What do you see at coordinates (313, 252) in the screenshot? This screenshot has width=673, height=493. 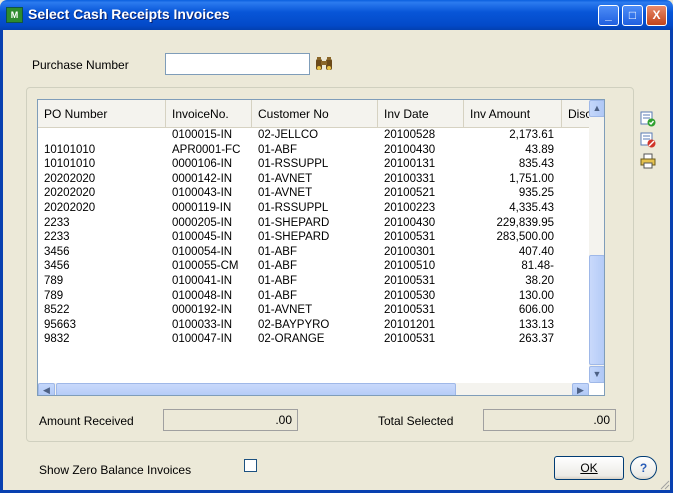 I see `table-row: 3456 0100054-IN 01-ABF 20100301 407.40` at bounding box center [313, 252].